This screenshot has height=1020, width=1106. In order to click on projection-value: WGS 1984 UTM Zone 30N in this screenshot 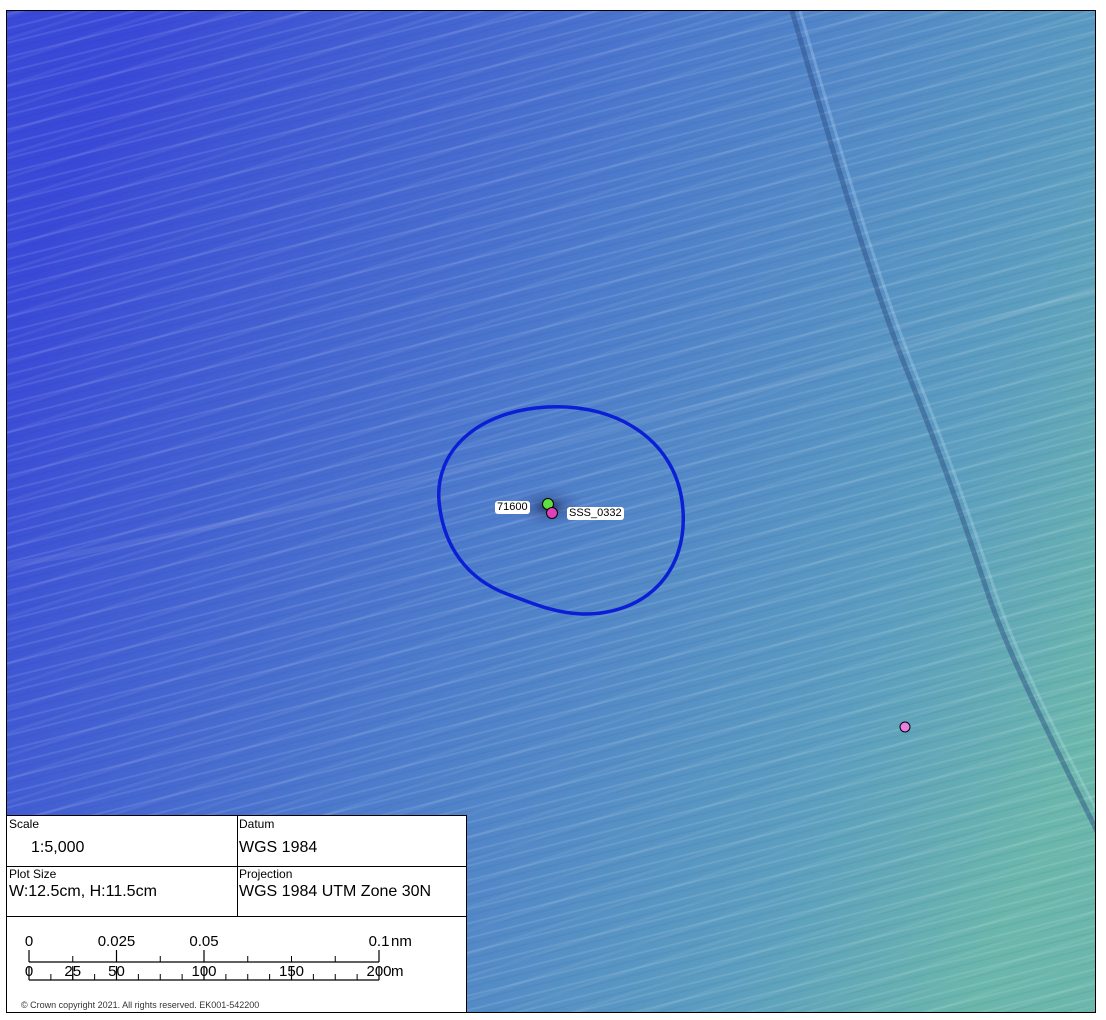, I will do `click(335, 891)`.